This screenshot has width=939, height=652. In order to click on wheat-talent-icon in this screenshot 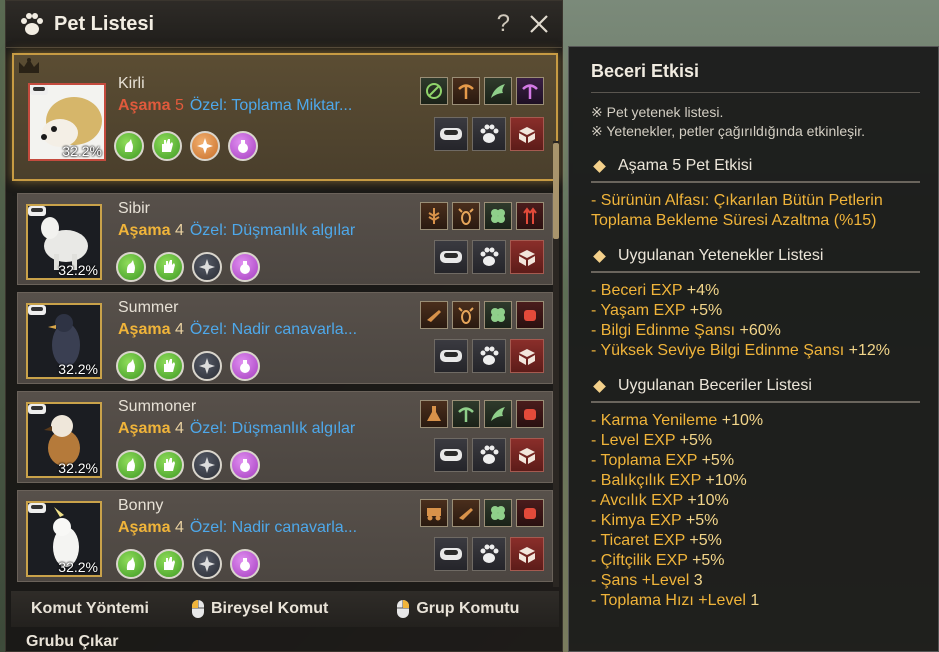, I will do `click(434, 216)`.